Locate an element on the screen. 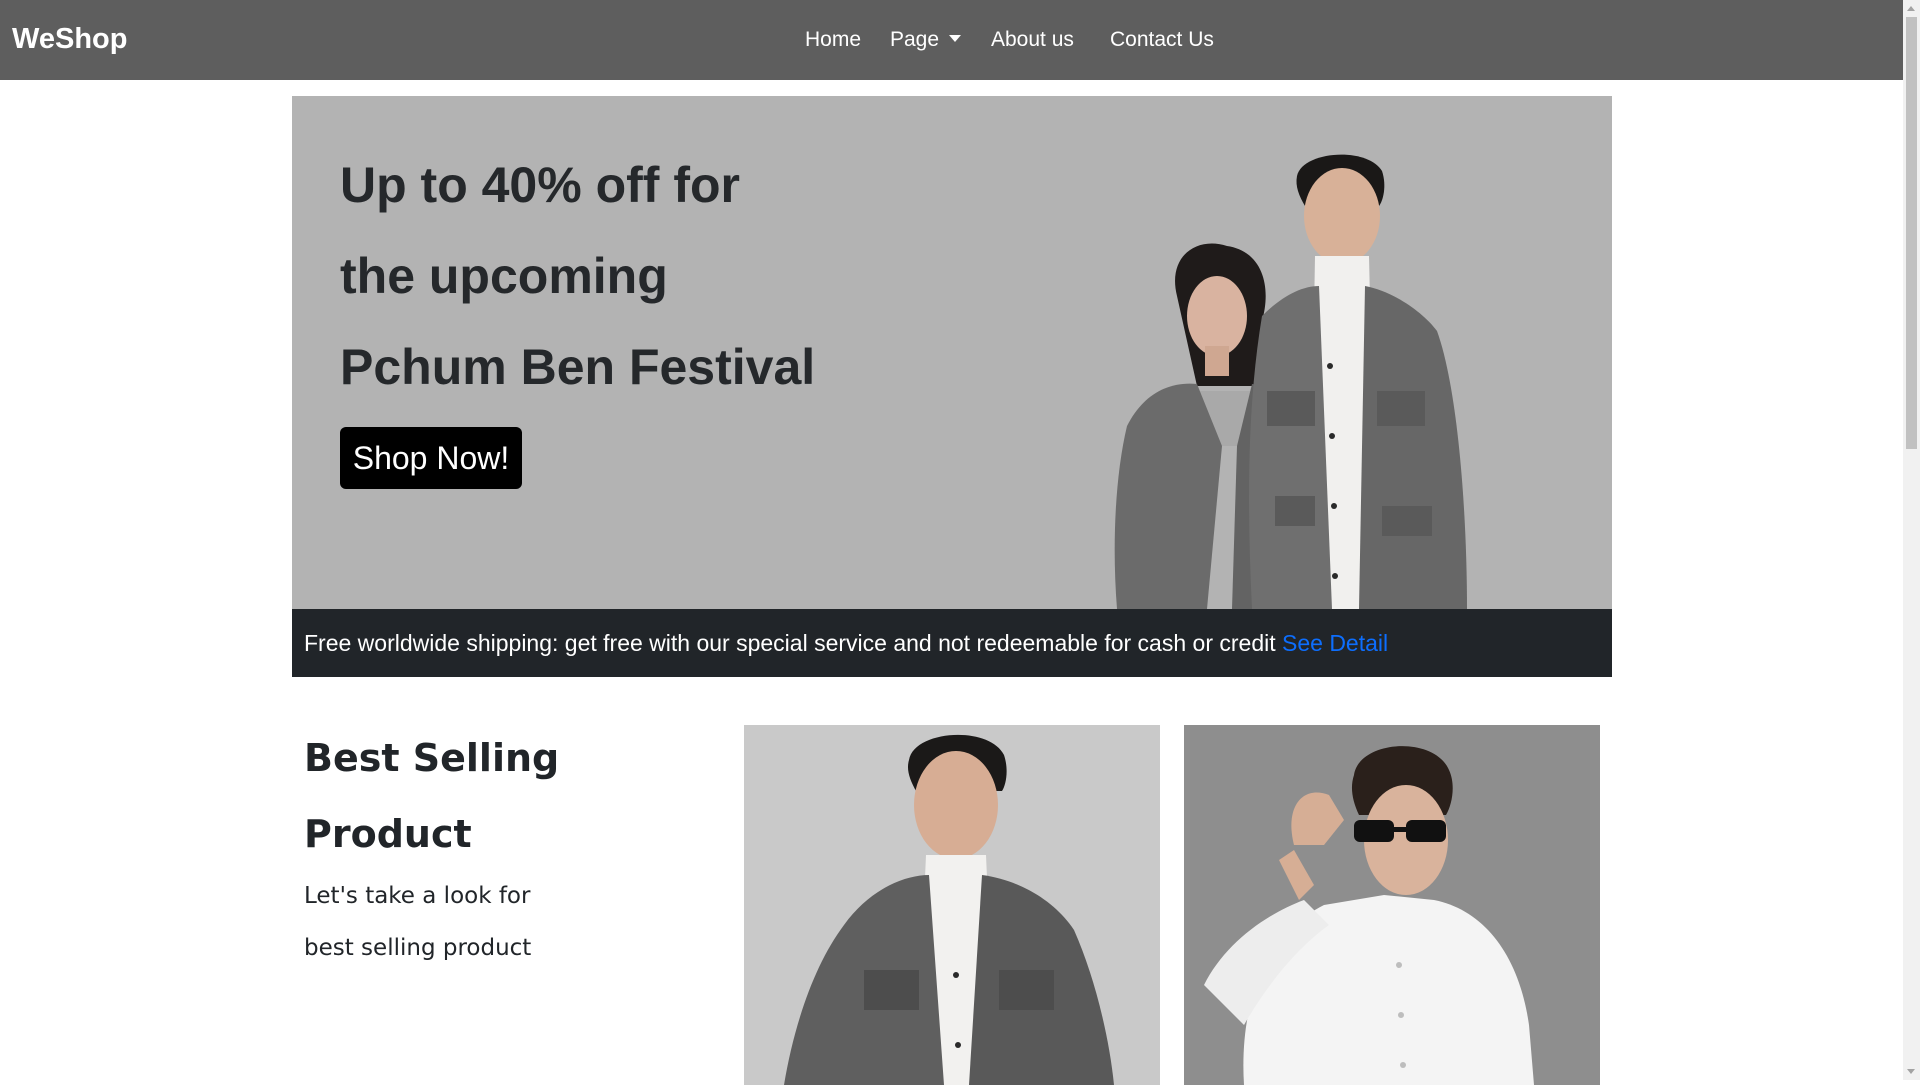  product-image-sunglasses-man is located at coordinates (1369, 915).